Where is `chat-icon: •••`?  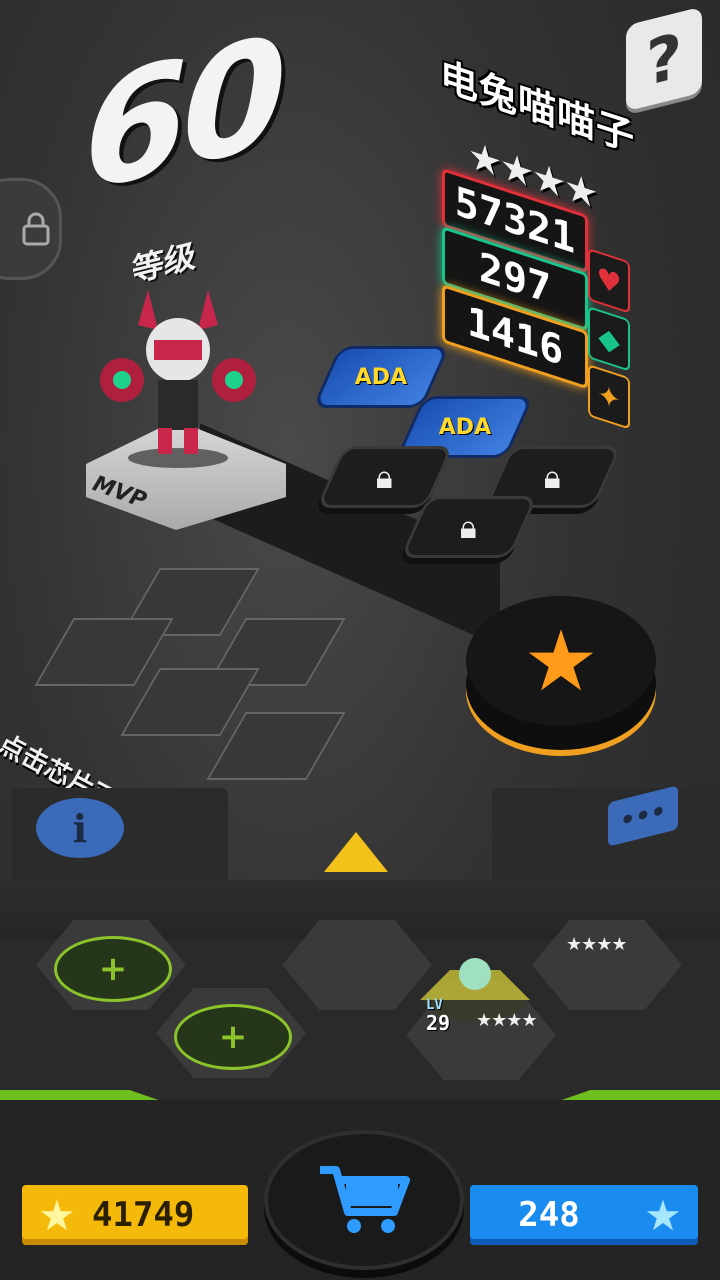 chat-icon: ••• is located at coordinates (643, 816).